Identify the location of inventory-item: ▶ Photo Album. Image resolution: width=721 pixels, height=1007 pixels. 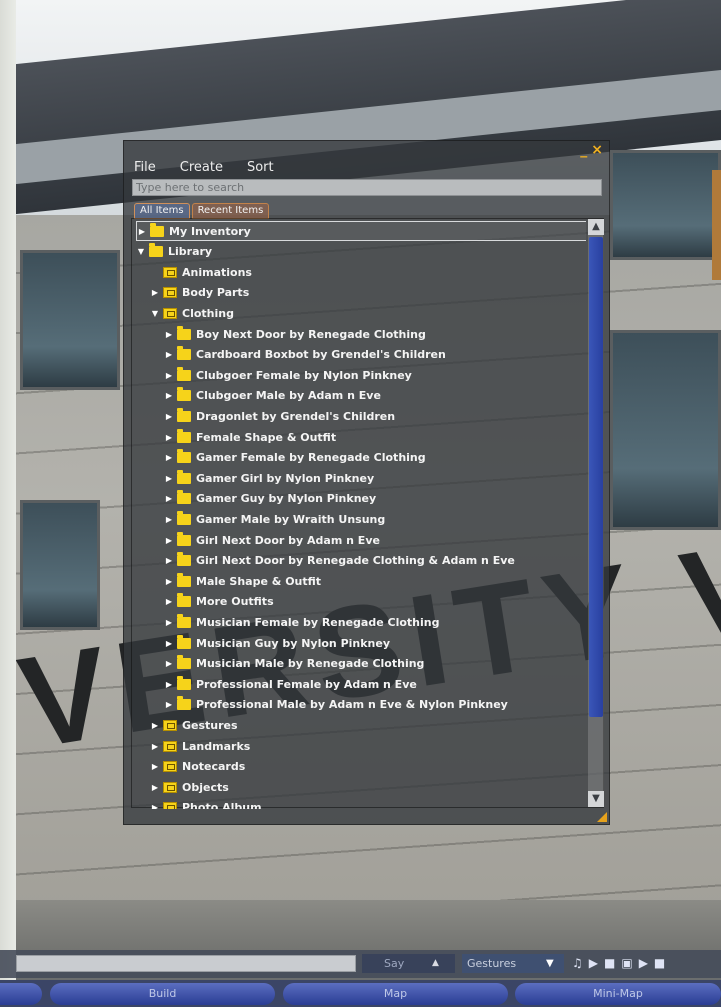
(206, 803).